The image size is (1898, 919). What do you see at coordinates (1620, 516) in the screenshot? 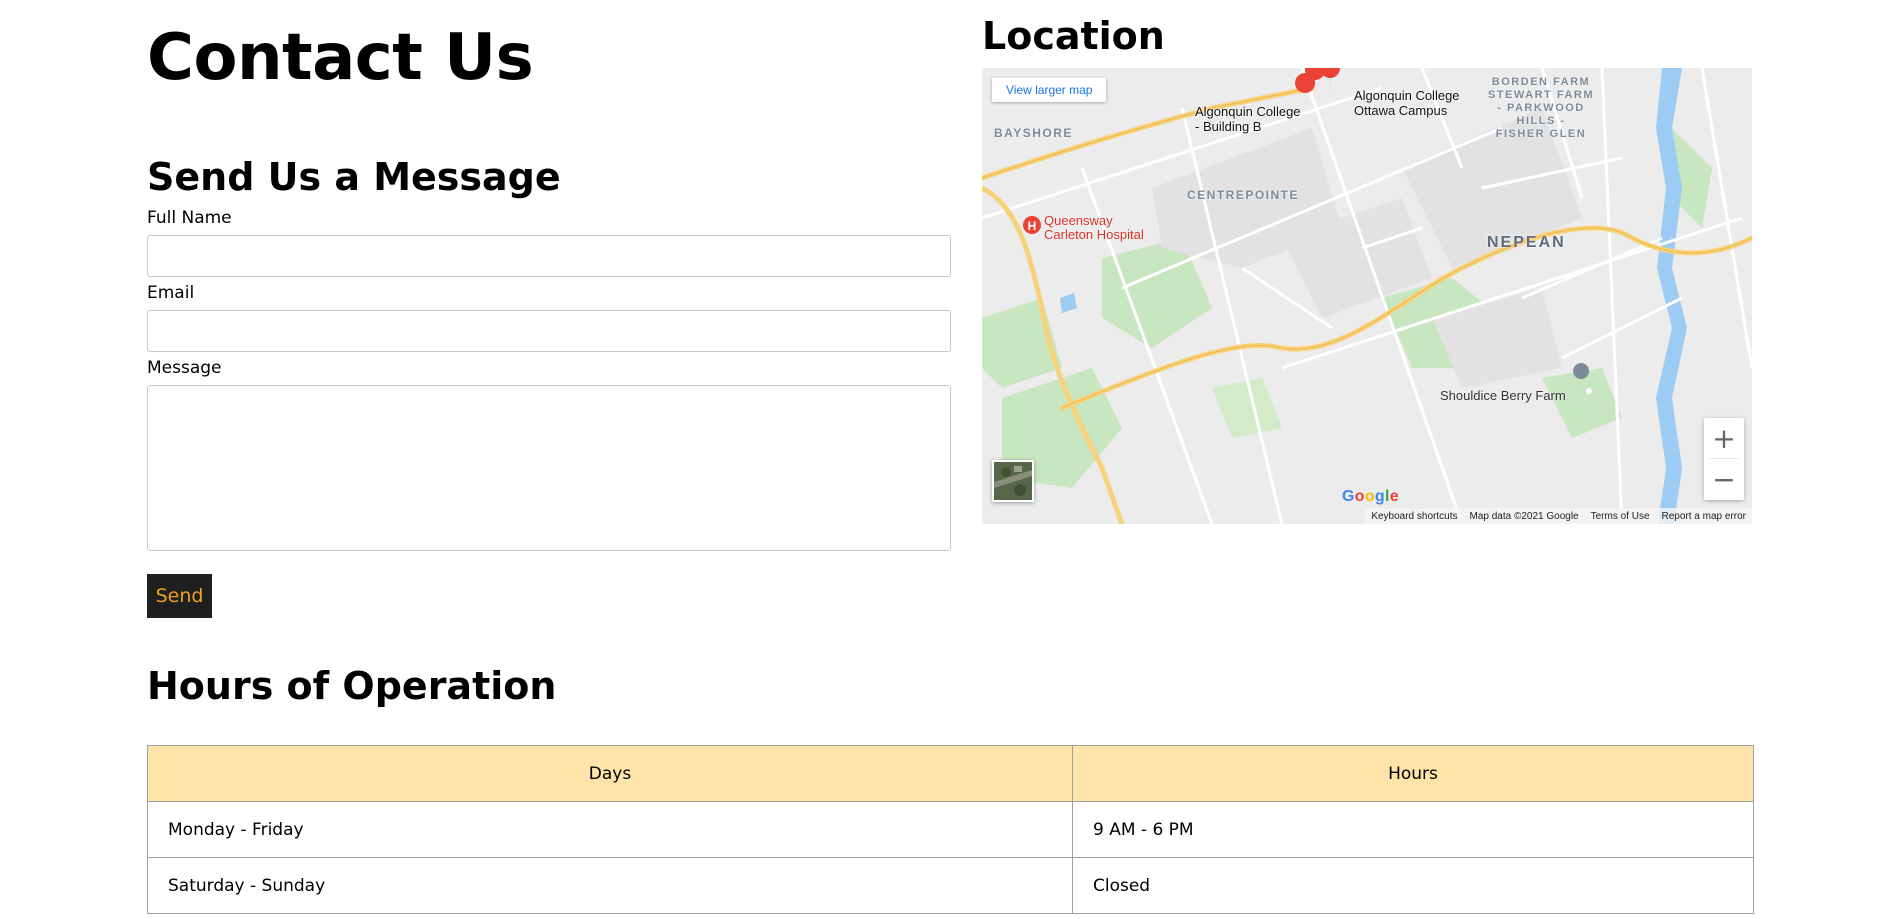
I see `terms-of-use-link: Terms of Use` at bounding box center [1620, 516].